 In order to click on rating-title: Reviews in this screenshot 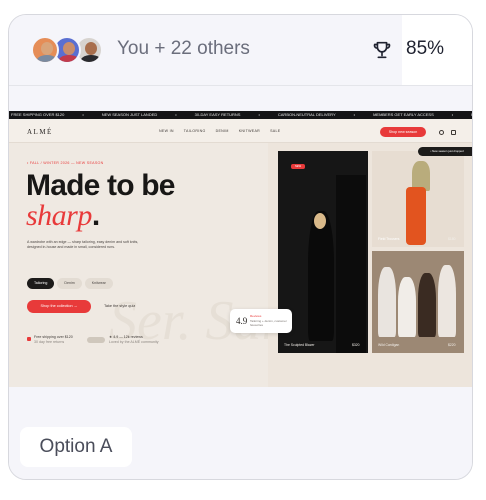, I will do `click(256, 316)`.